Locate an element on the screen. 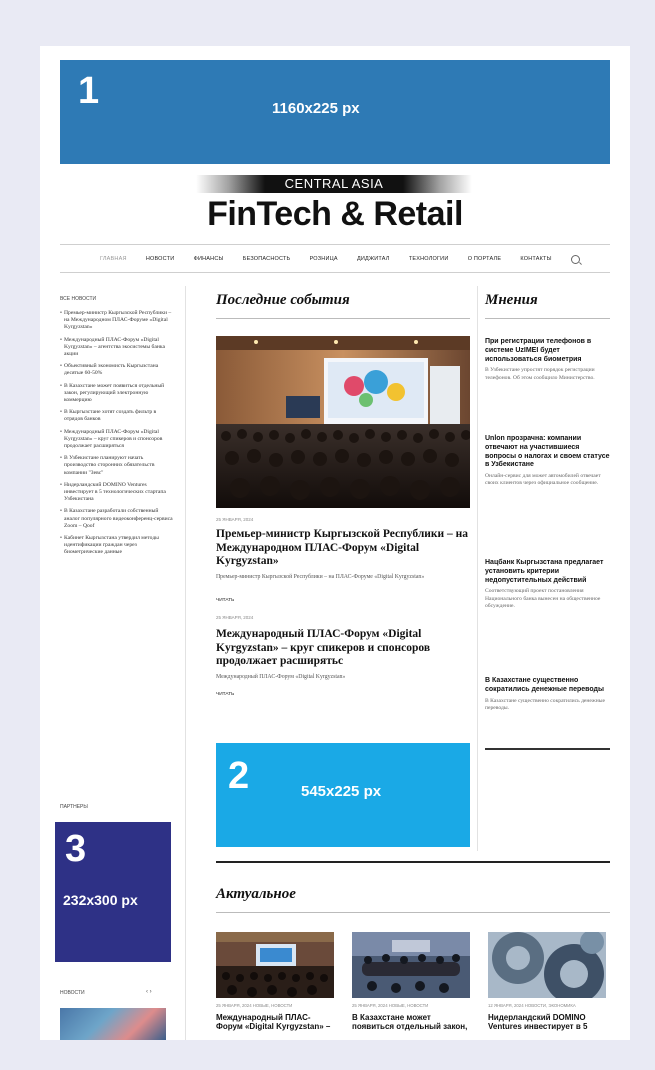  all-news-heading: Все новости is located at coordinates (78, 299).